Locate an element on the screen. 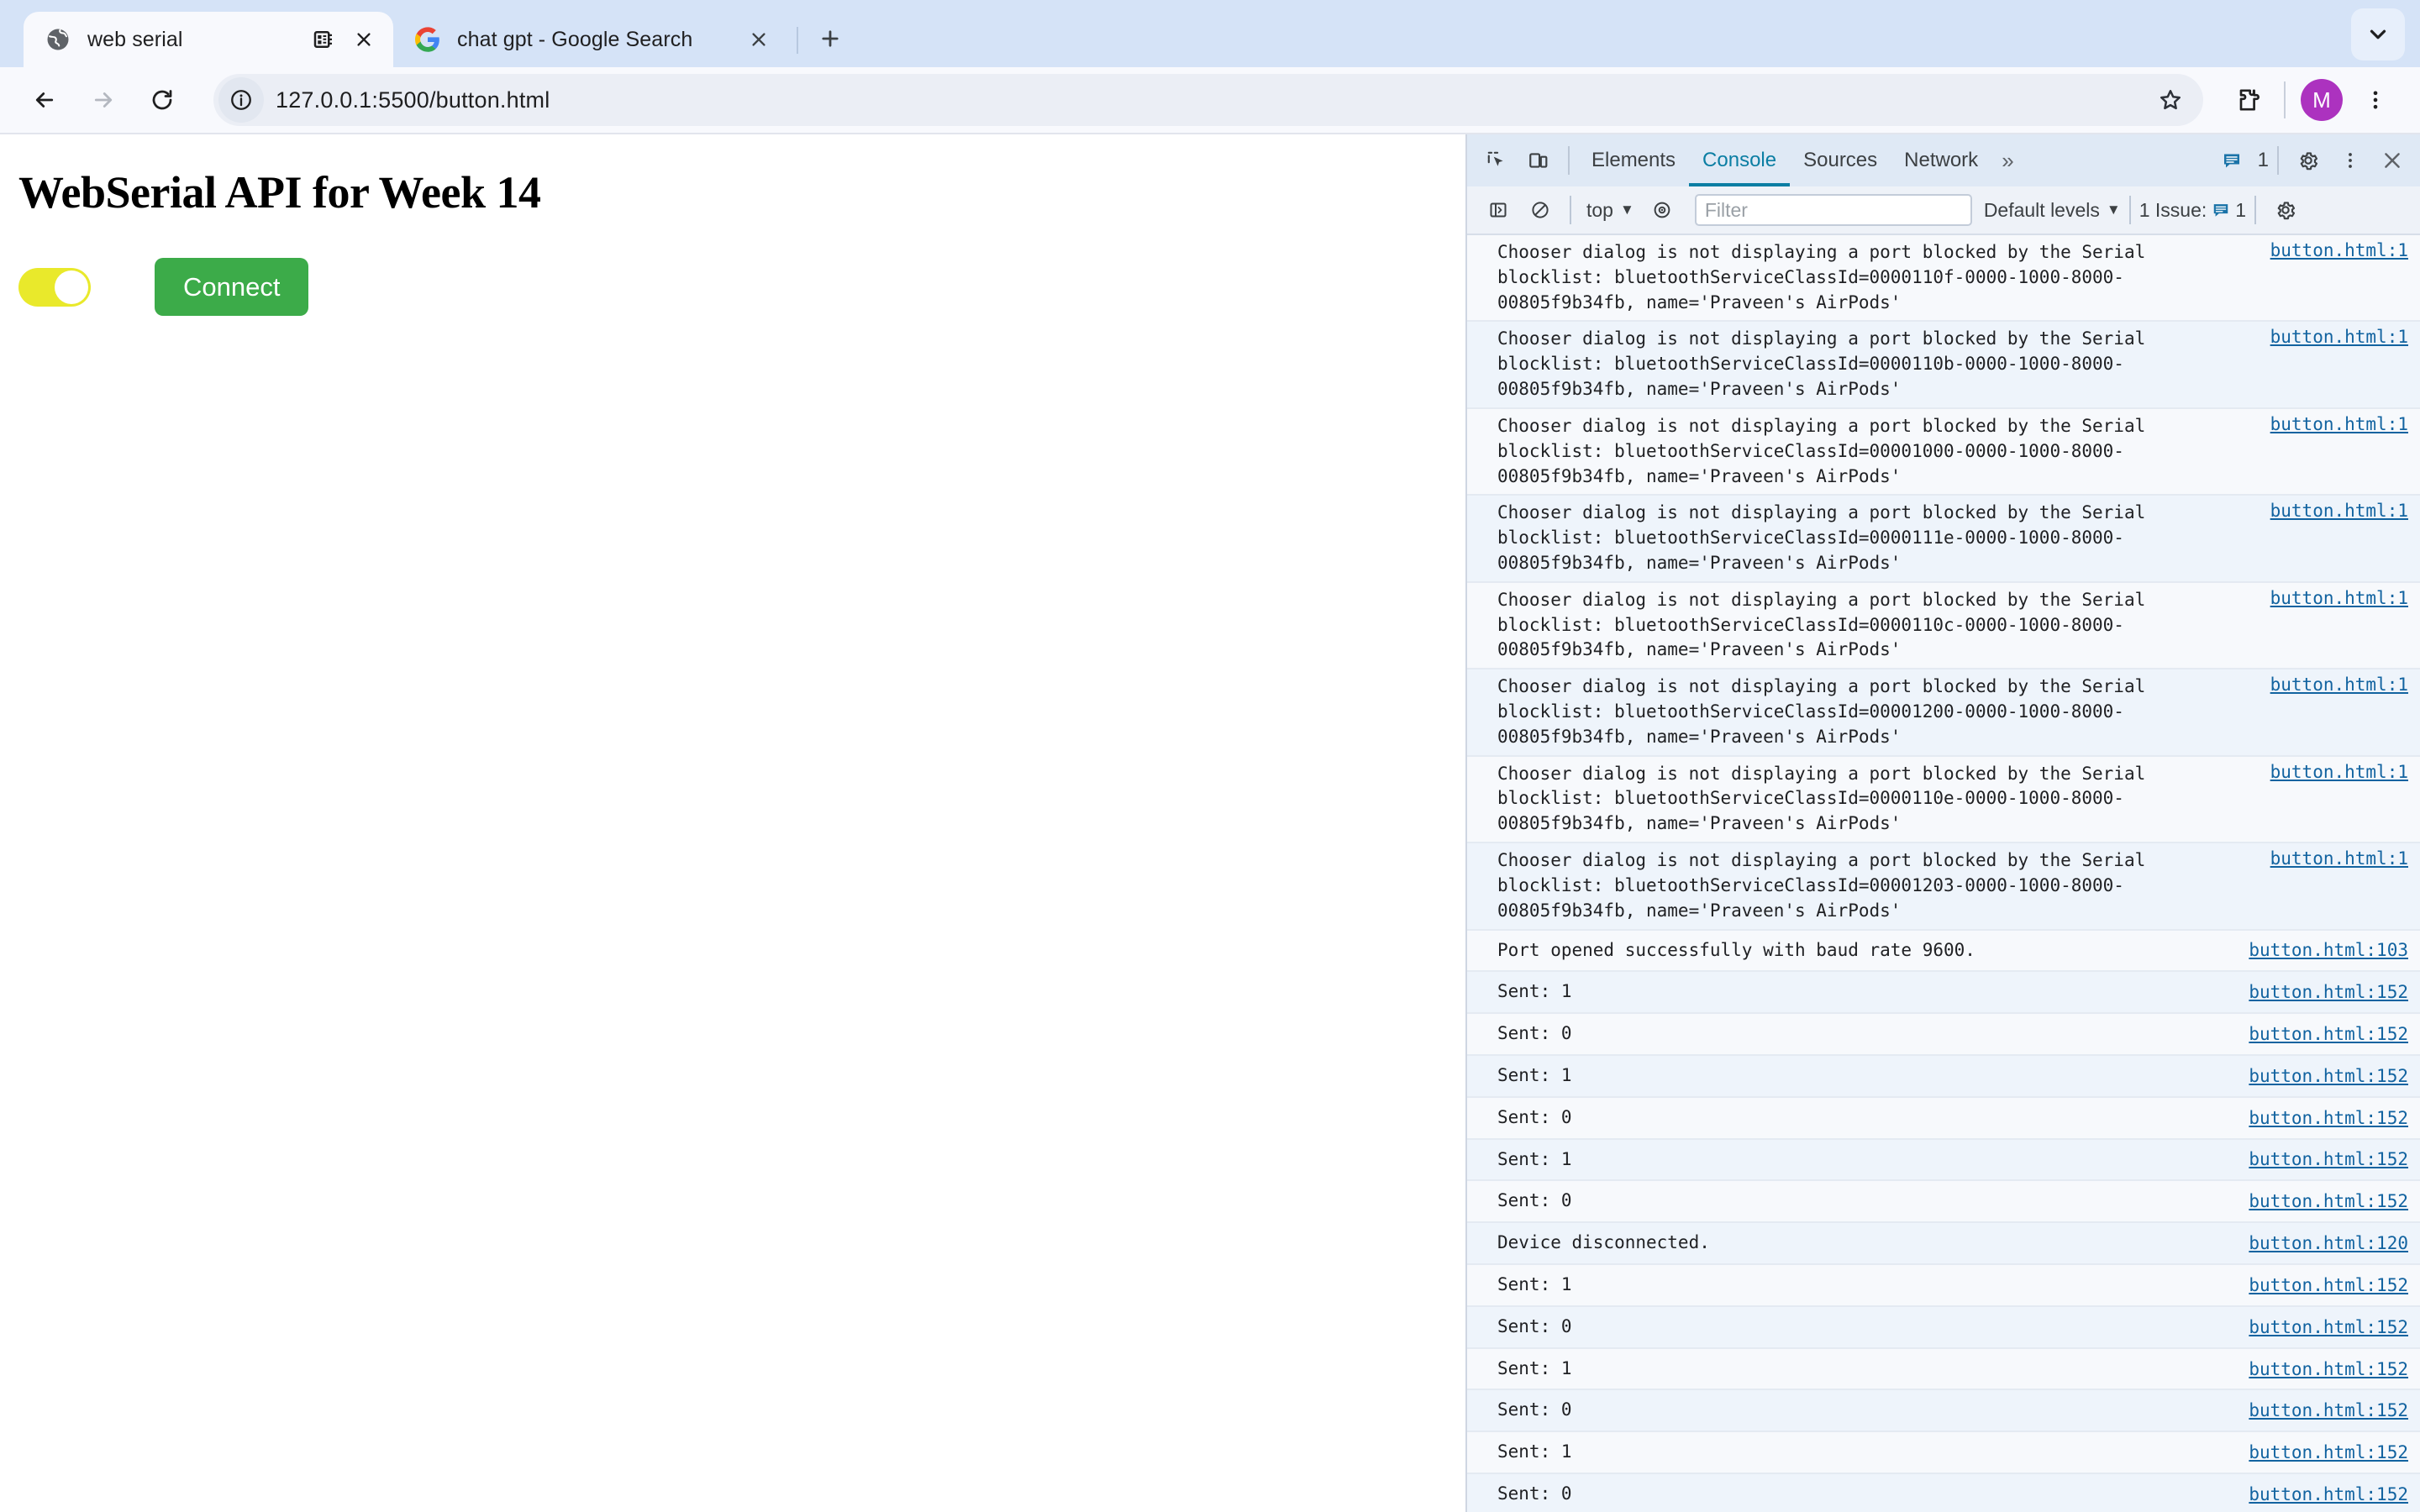 The image size is (2420, 1512). console-filter-bar: top ▼ Filter Default levels ▼ 1 Issue: 1 is located at coordinates (1943, 210).